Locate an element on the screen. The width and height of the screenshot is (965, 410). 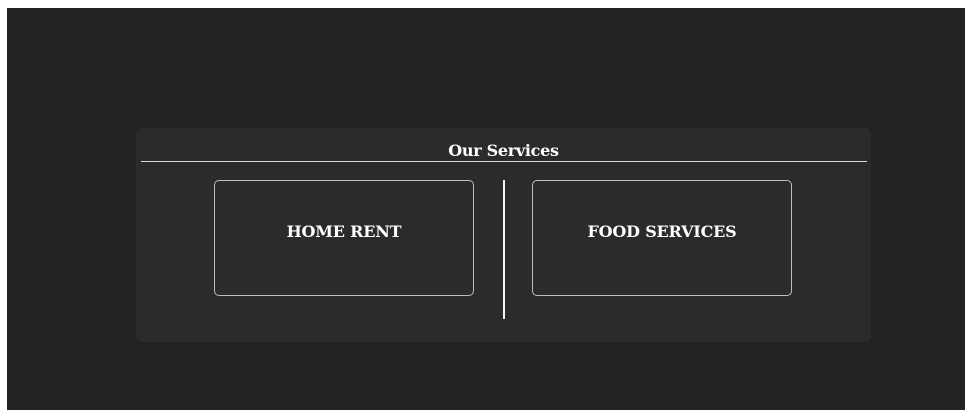
home-rent-label: HOME RENT is located at coordinates (344, 231).